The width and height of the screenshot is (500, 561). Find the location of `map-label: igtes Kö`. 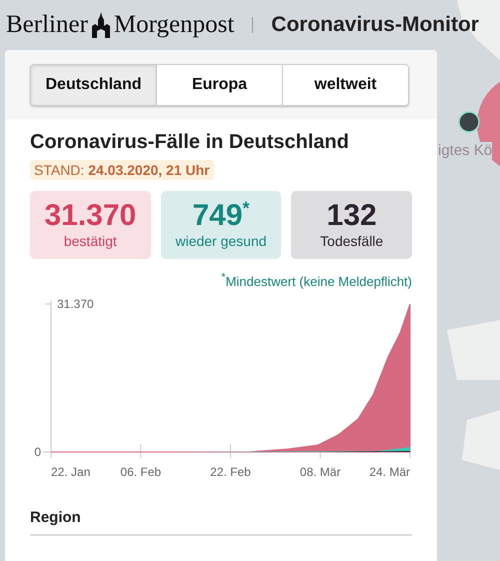

map-label: igtes Kö is located at coordinates (465, 150).